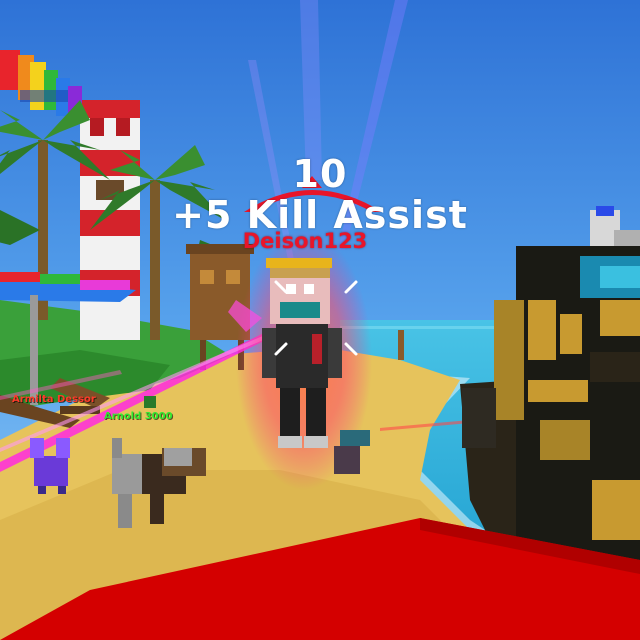  Describe the element at coordinates (110, 220) in the screenshot. I see `lighthouse` at that location.